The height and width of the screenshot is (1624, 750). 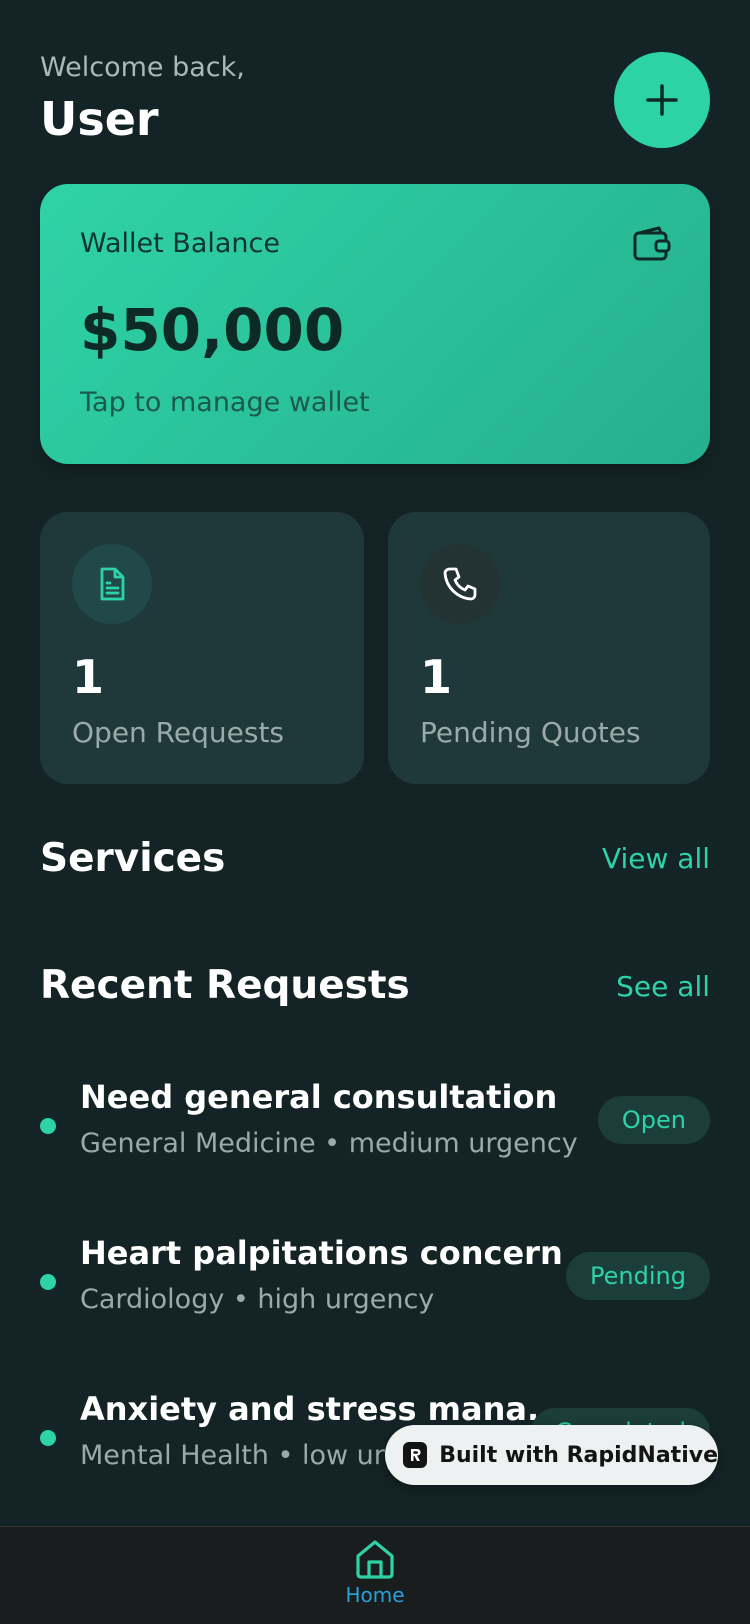 I want to click on pending-quotes-count: 1, so click(x=436, y=677).